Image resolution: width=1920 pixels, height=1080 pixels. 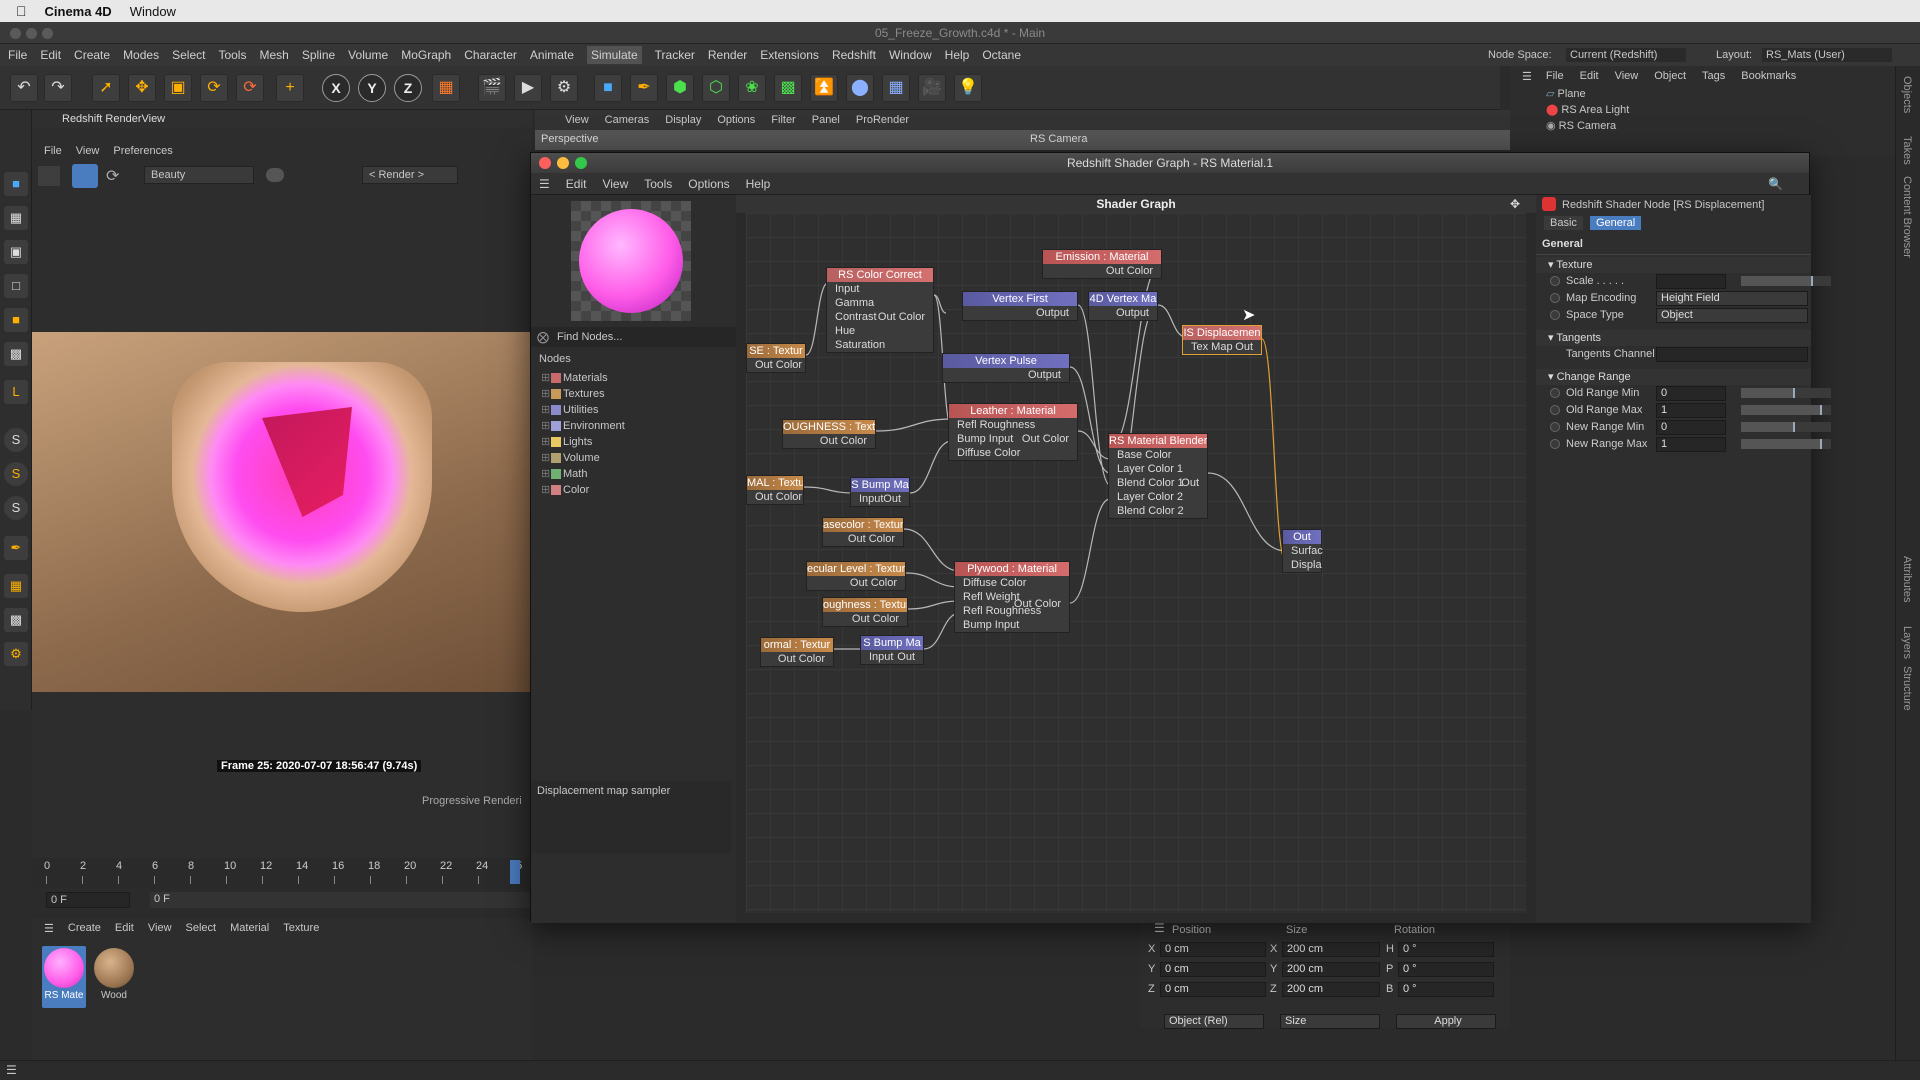 What do you see at coordinates (368, 55) in the screenshot?
I see `menu-volume: Volume` at bounding box center [368, 55].